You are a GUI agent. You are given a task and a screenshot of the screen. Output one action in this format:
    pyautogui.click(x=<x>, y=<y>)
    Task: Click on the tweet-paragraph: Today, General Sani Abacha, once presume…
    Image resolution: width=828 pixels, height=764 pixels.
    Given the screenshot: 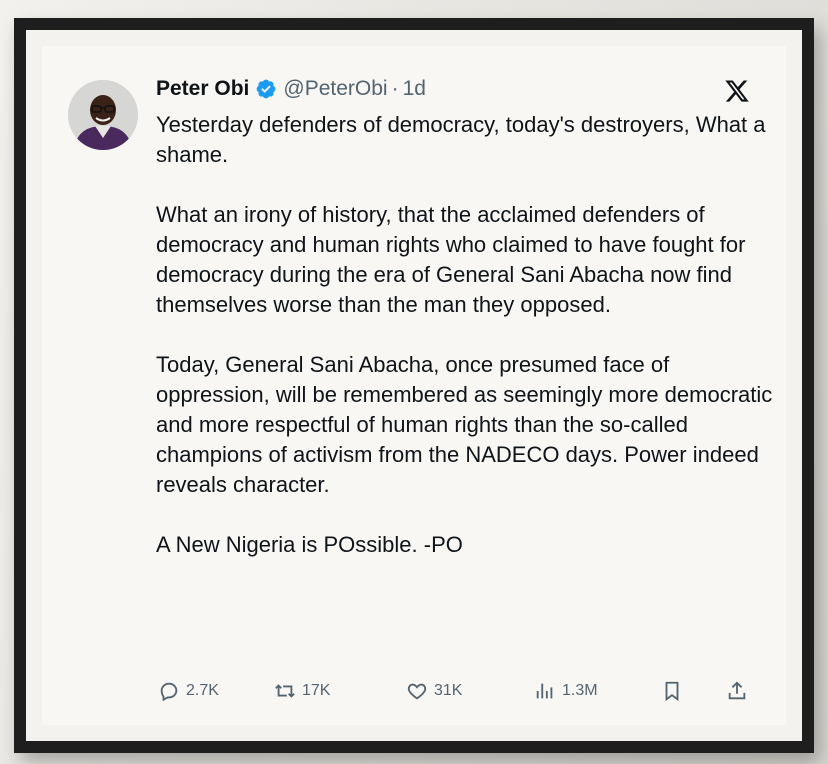 What is the action you would take?
    pyautogui.click(x=464, y=424)
    